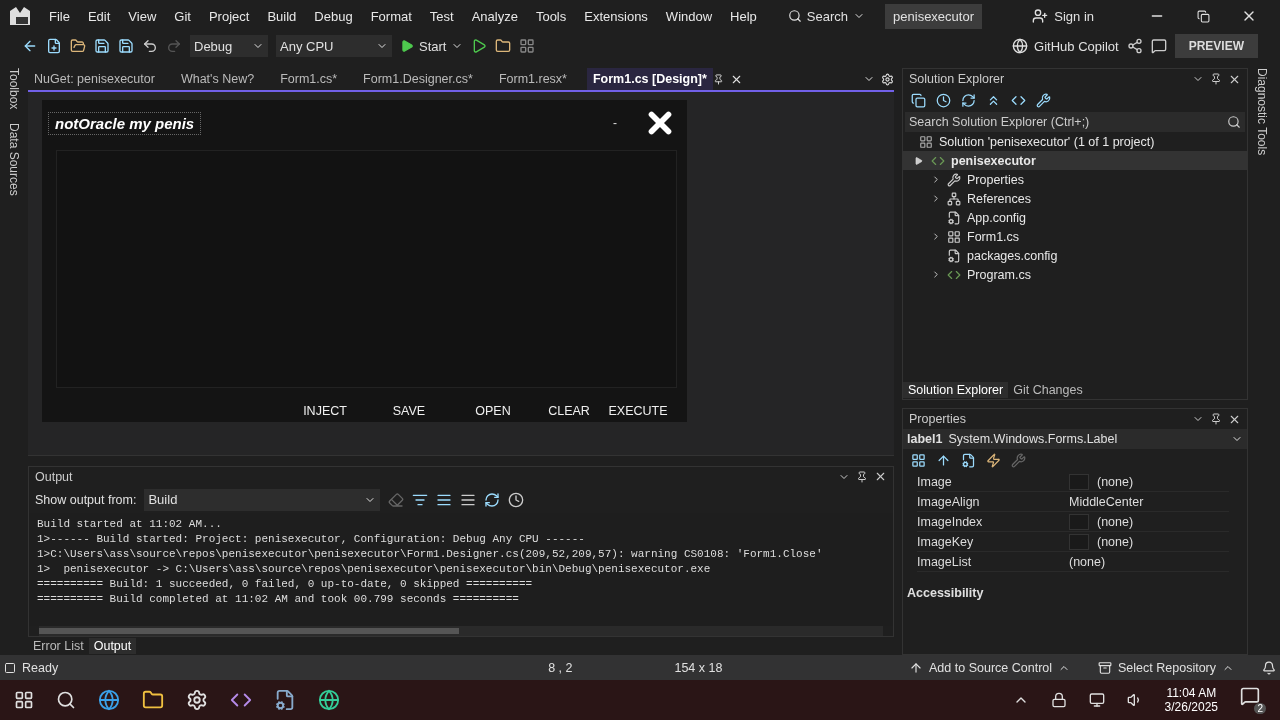 This screenshot has width=1280, height=720. What do you see at coordinates (999, 274) in the screenshot?
I see `tree-item: Program.cs` at bounding box center [999, 274].